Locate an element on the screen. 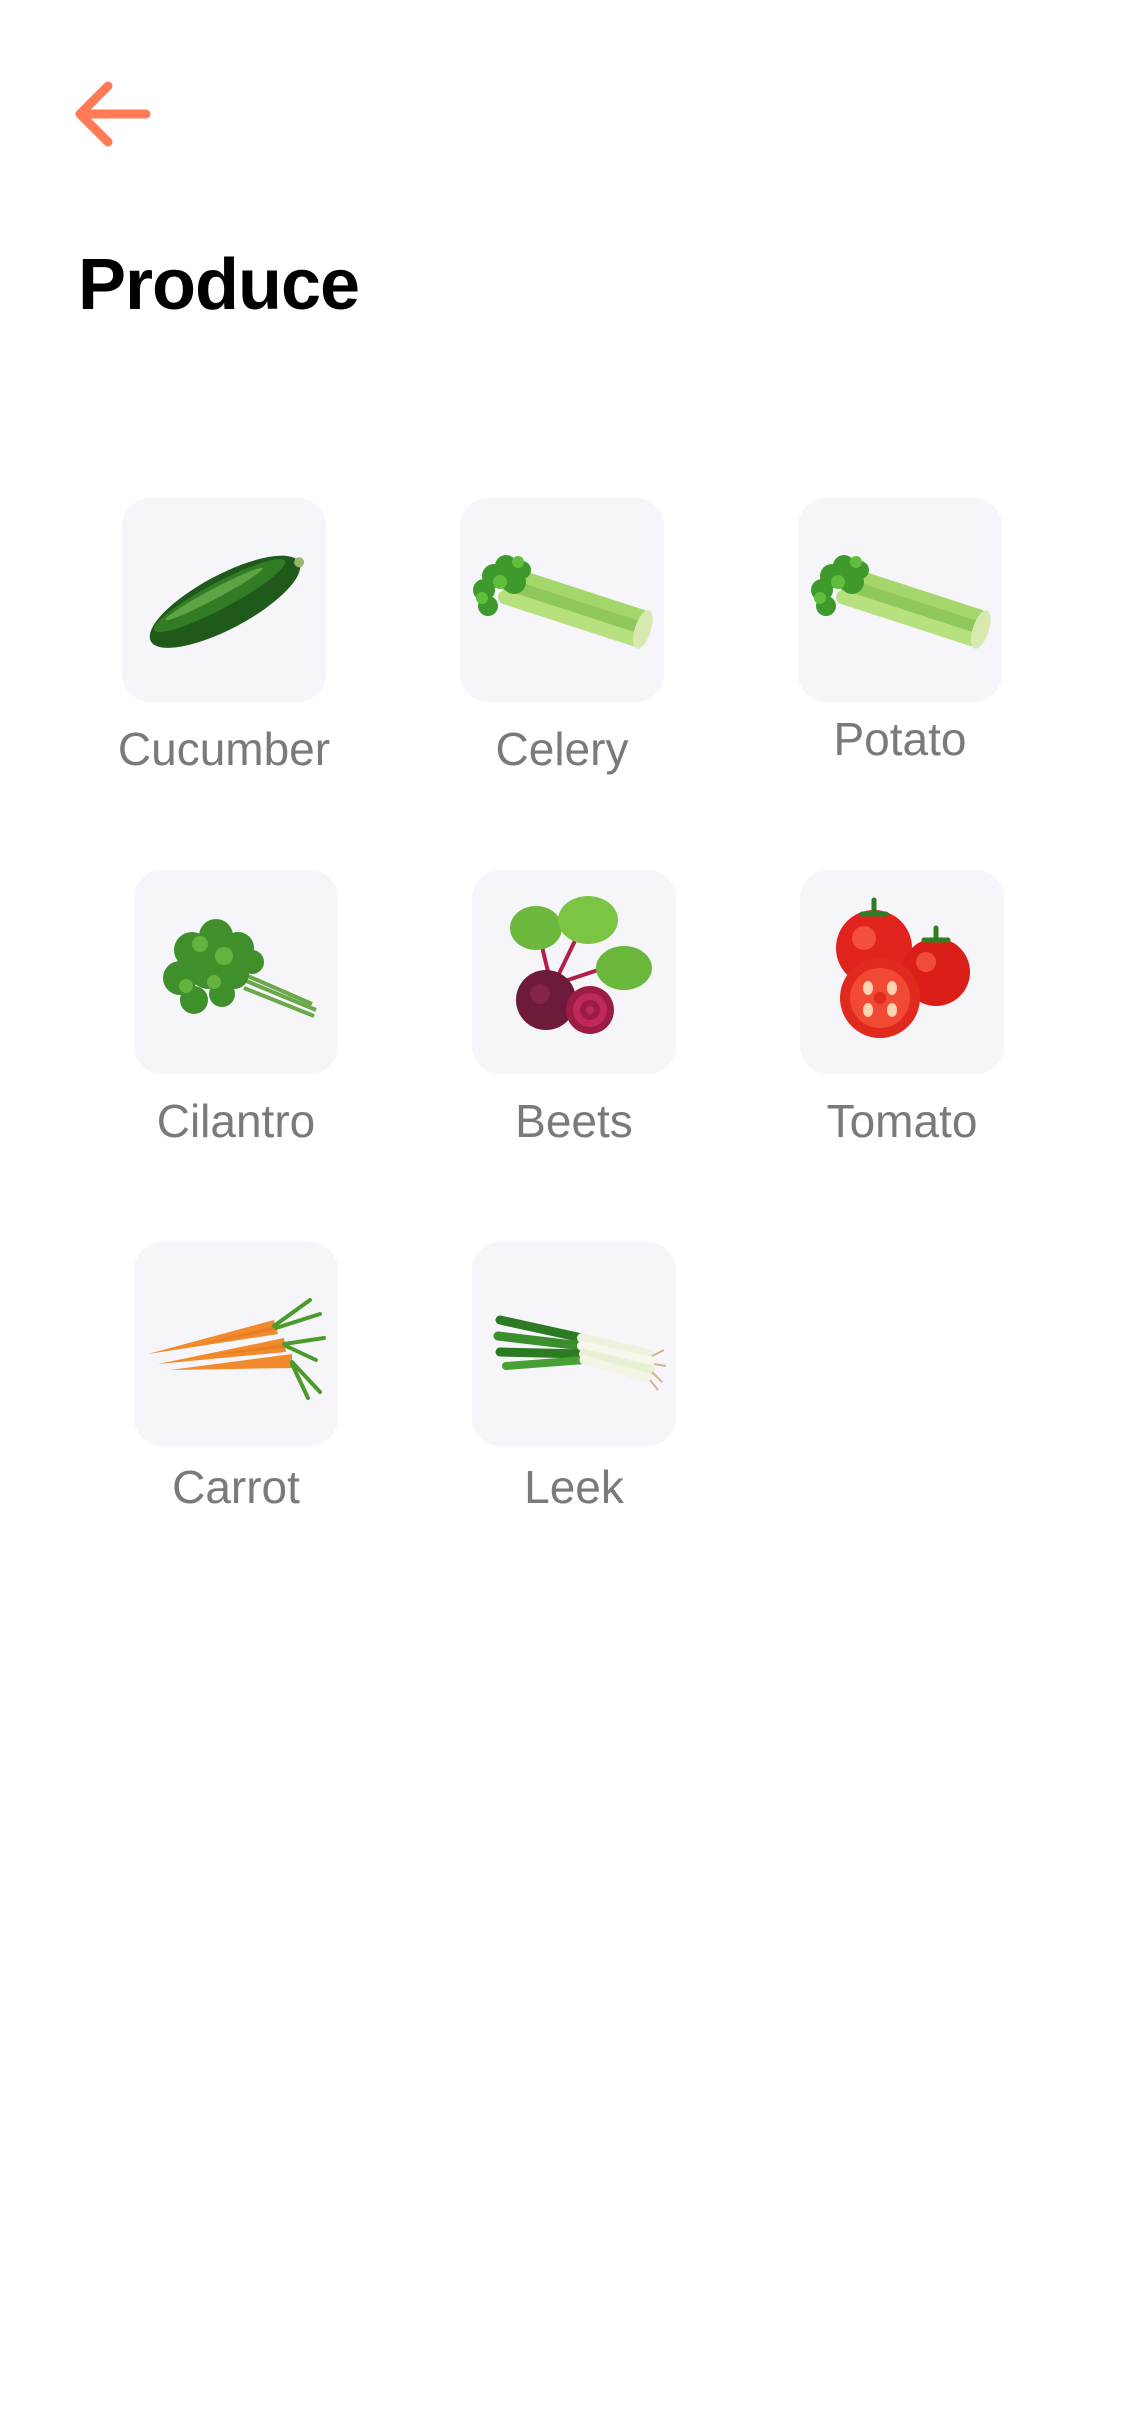 This screenshot has height=2436, width=1125. beets-icon is located at coordinates (581, 965).